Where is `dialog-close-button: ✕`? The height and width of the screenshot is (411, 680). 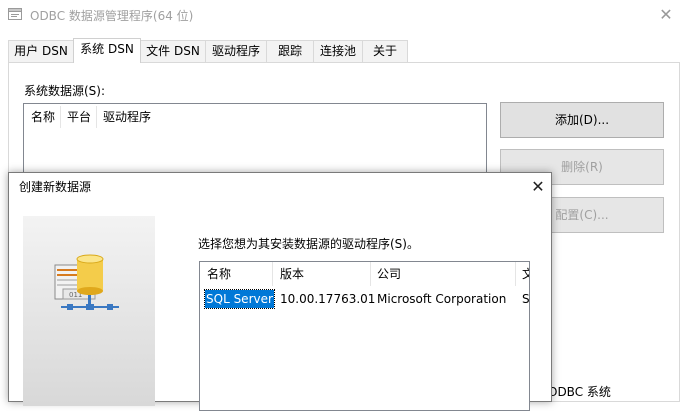 dialog-close-button: ✕ is located at coordinates (538, 187).